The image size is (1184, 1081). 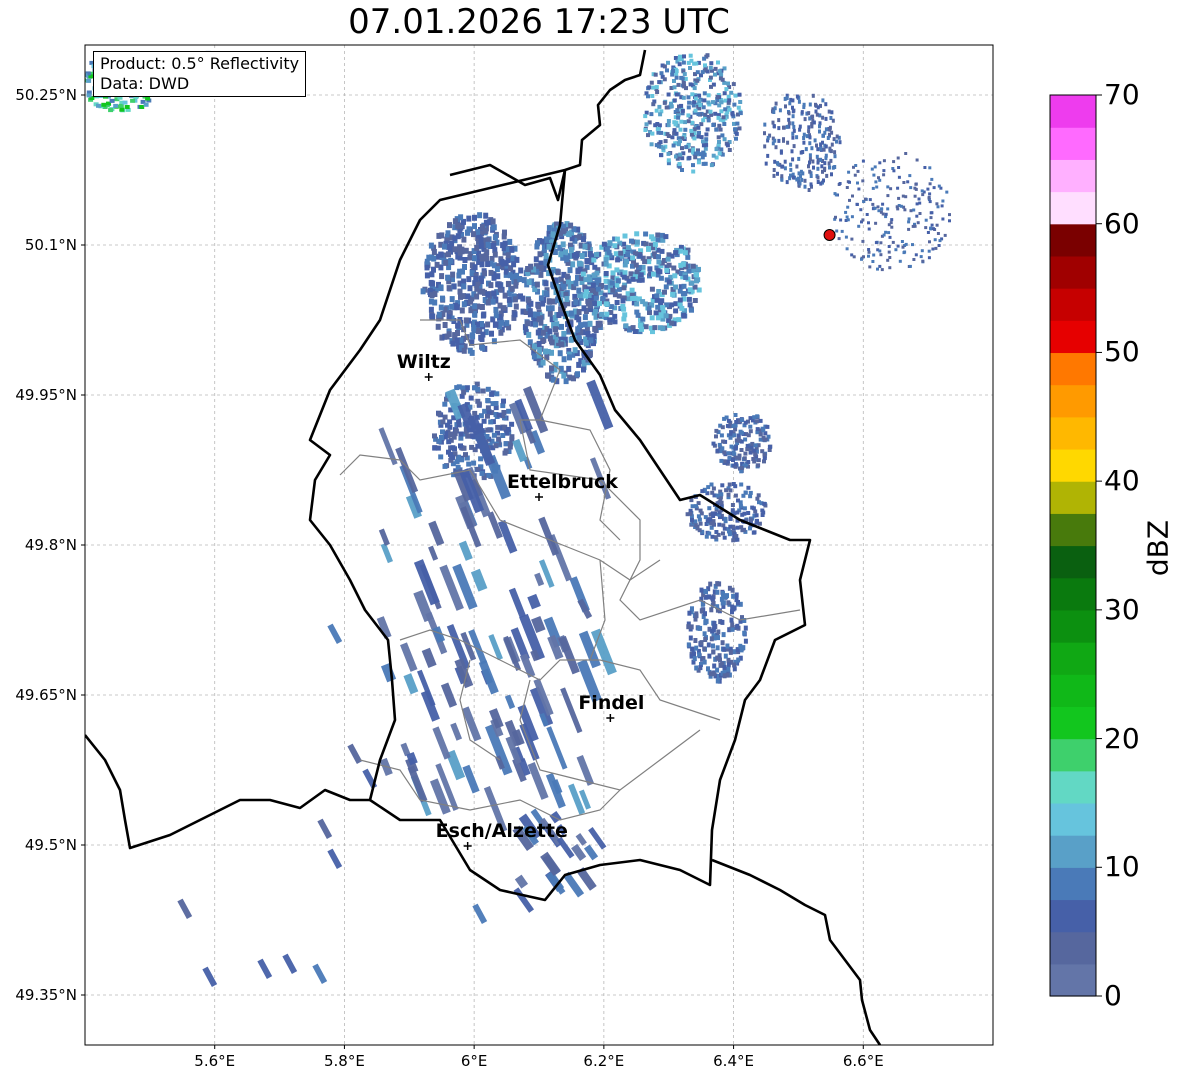 What do you see at coordinates (1075, 545) in the screenshot?
I see `colorbar` at bounding box center [1075, 545].